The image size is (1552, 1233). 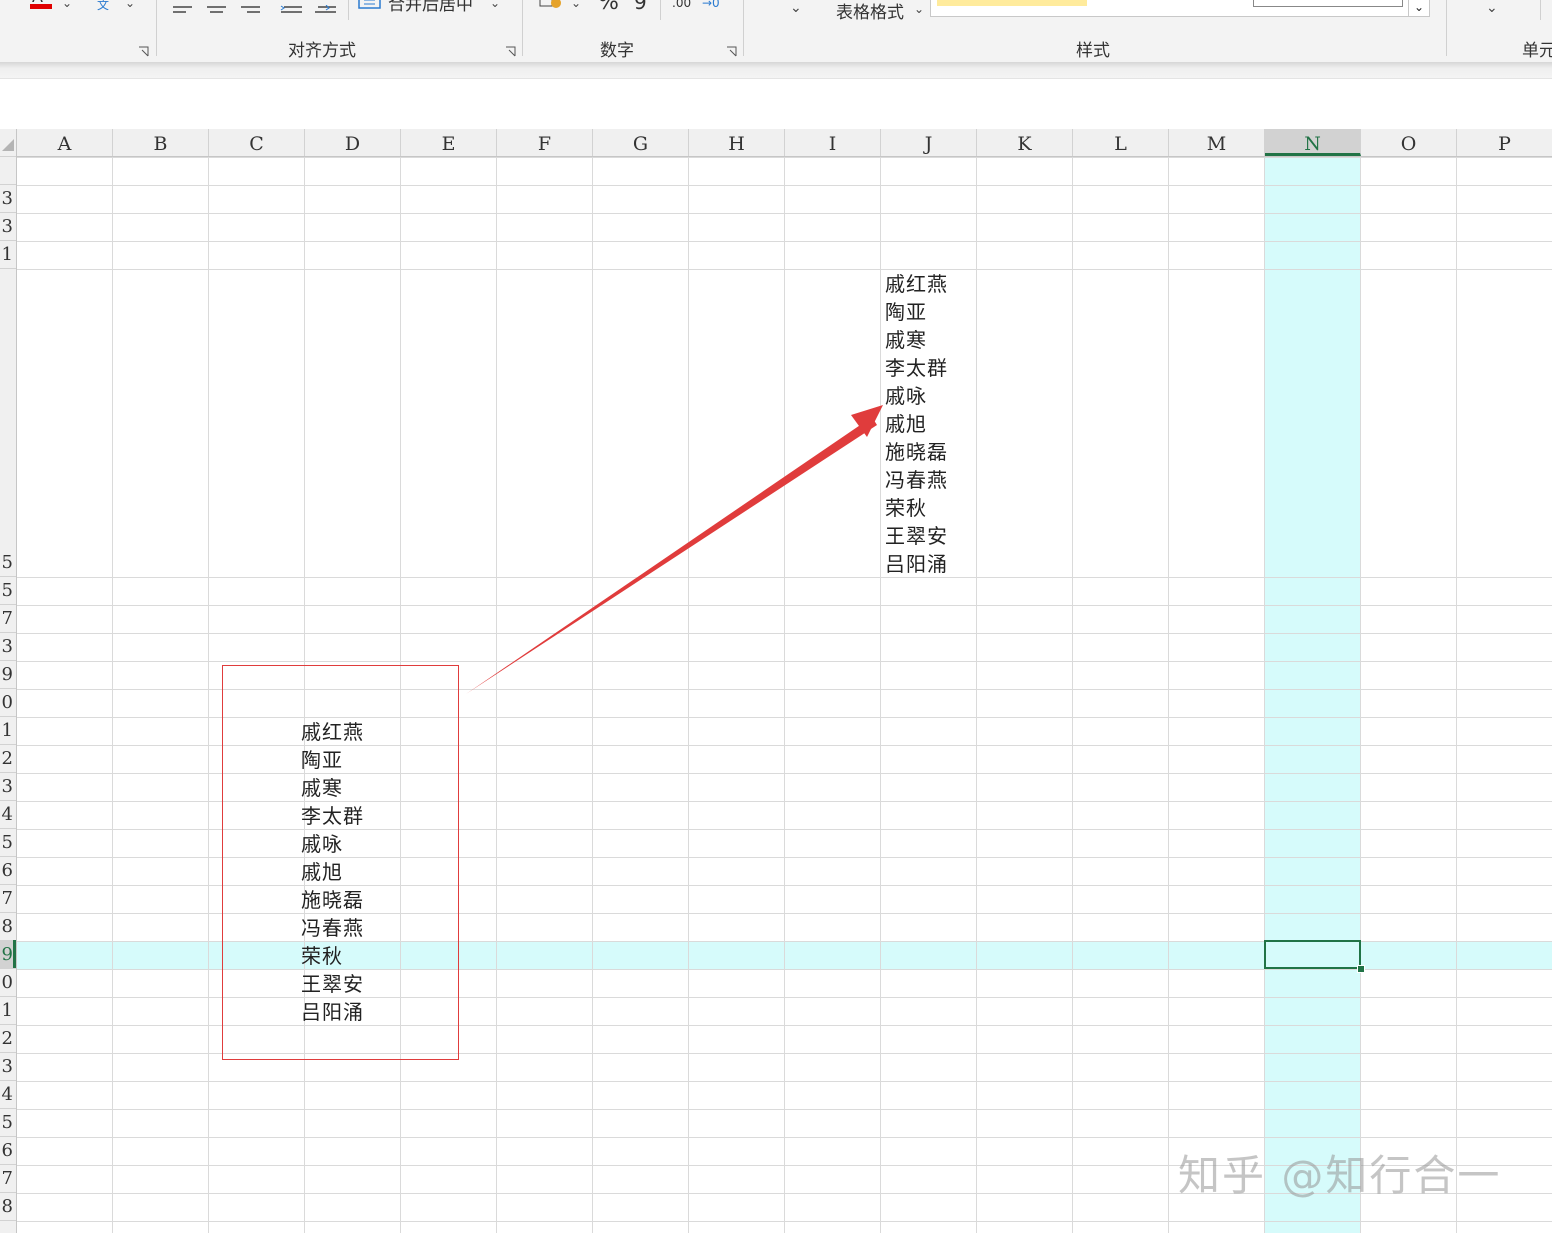 What do you see at coordinates (1340, 1175) in the screenshot?
I see `watermark: 知乎 @知行合一` at bounding box center [1340, 1175].